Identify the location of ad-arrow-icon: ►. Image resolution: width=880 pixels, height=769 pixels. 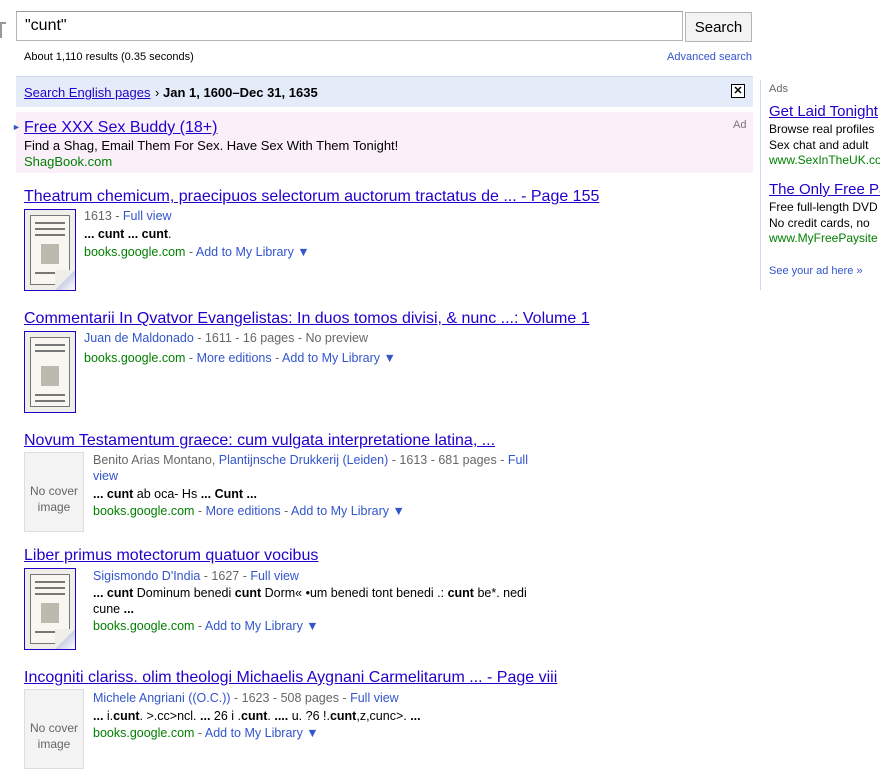
(16, 127).